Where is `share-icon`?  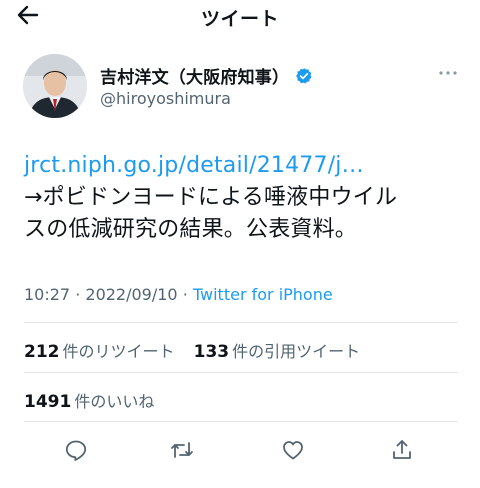 share-icon is located at coordinates (402, 449).